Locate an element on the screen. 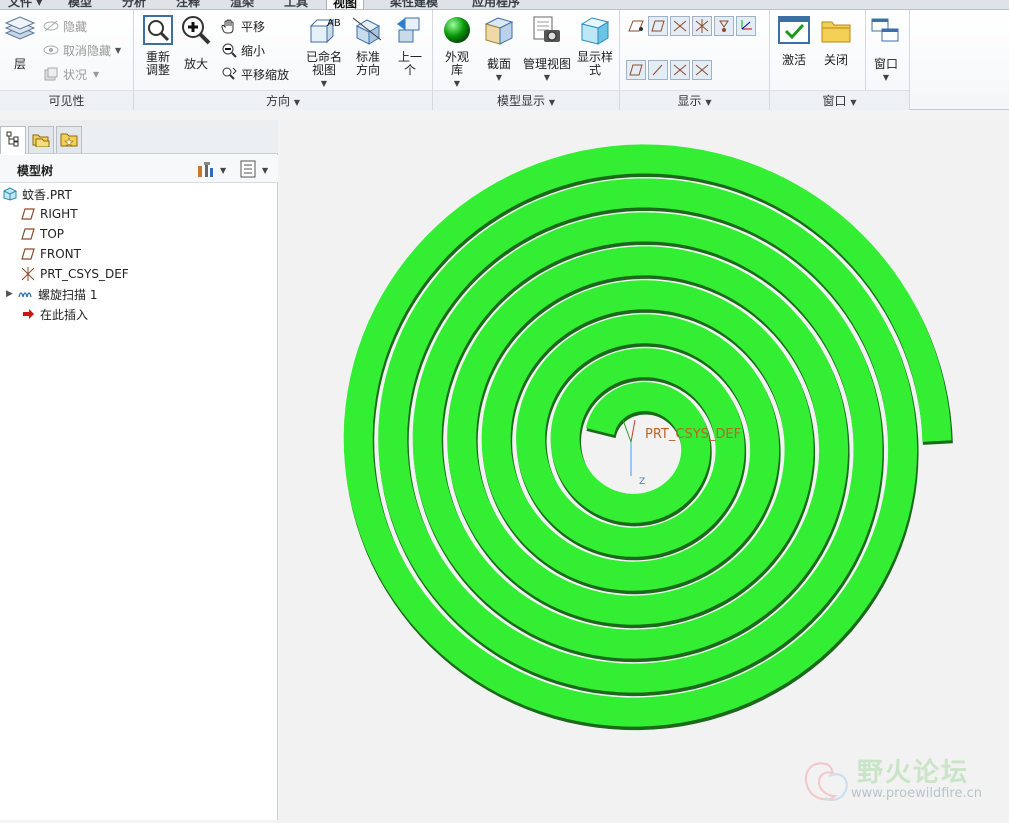 The image size is (1009, 823). tree-show-button: ▼ is located at coordinates (254, 170).